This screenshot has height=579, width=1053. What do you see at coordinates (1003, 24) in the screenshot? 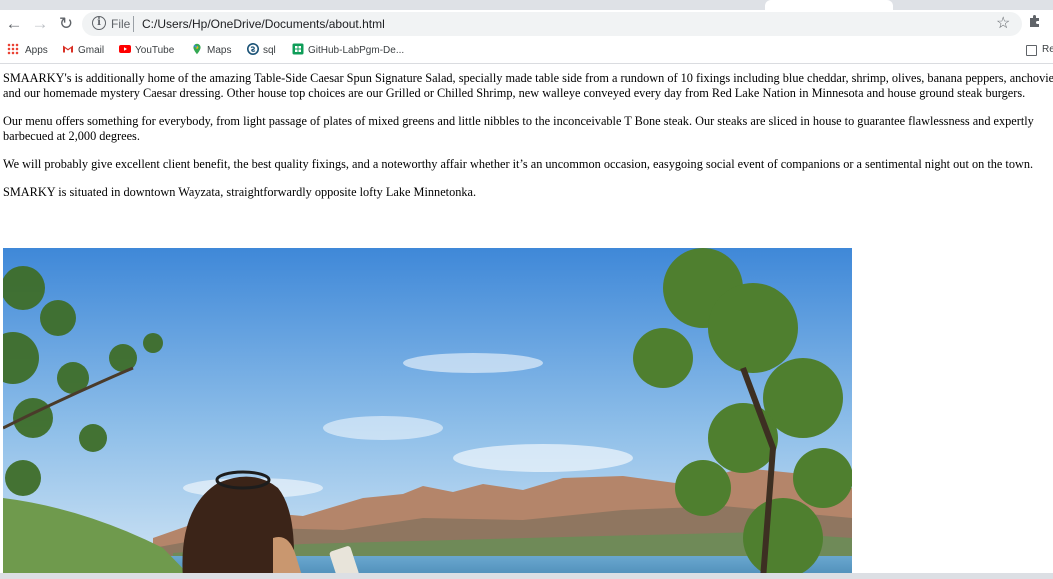
I see `bookmark-star-icon: ☆` at bounding box center [1003, 24].